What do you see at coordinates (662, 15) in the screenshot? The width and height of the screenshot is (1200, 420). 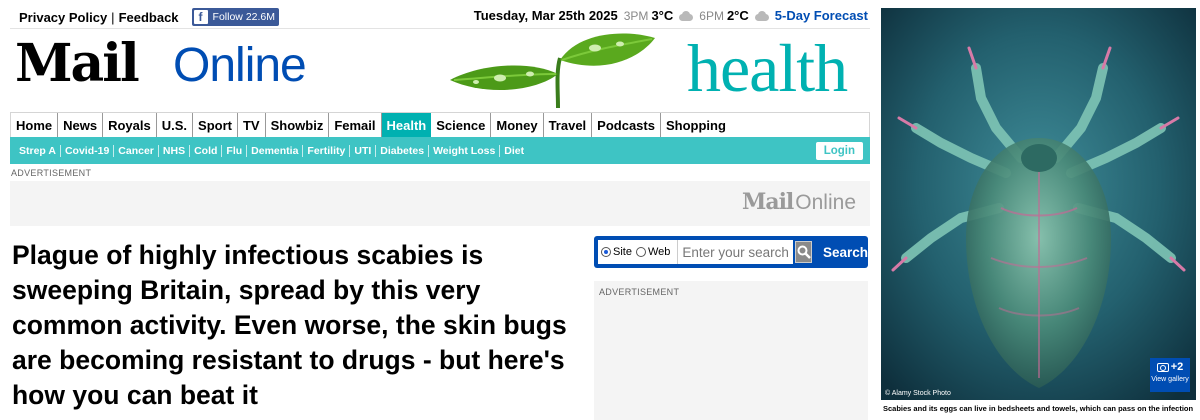 I see `weather-temp: 3°C` at bounding box center [662, 15].